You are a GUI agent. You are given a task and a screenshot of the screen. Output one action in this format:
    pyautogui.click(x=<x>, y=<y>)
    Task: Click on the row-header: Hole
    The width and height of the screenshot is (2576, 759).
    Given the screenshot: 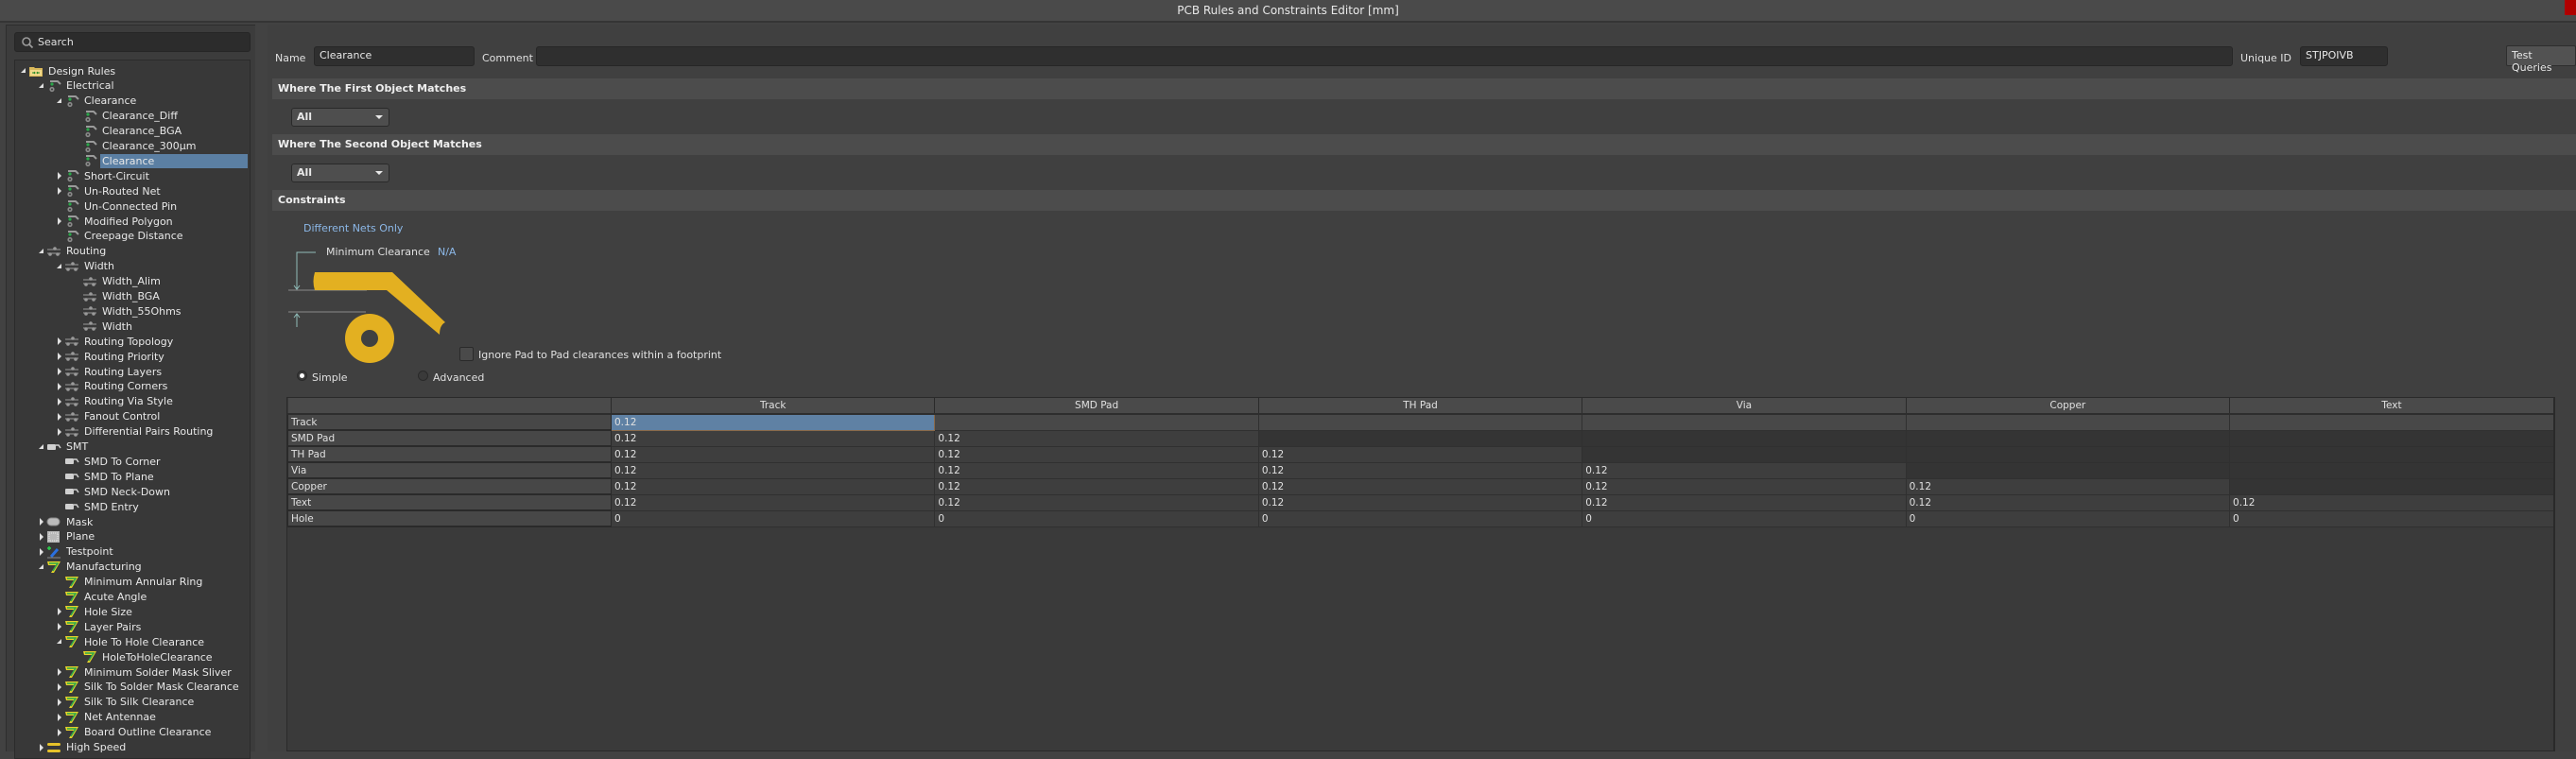 What is the action you would take?
    pyautogui.click(x=449, y=518)
    